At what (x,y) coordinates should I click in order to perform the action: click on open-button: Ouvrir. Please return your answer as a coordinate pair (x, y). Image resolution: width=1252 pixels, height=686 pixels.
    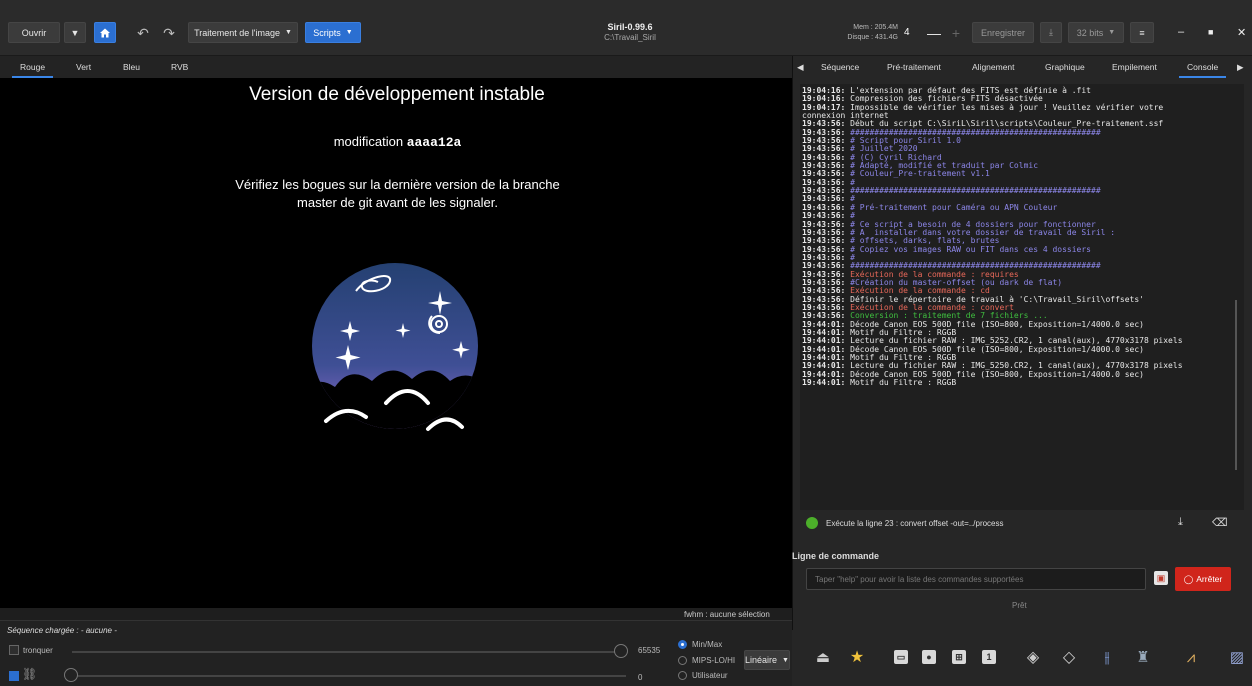
    Looking at the image, I should click on (34, 32).